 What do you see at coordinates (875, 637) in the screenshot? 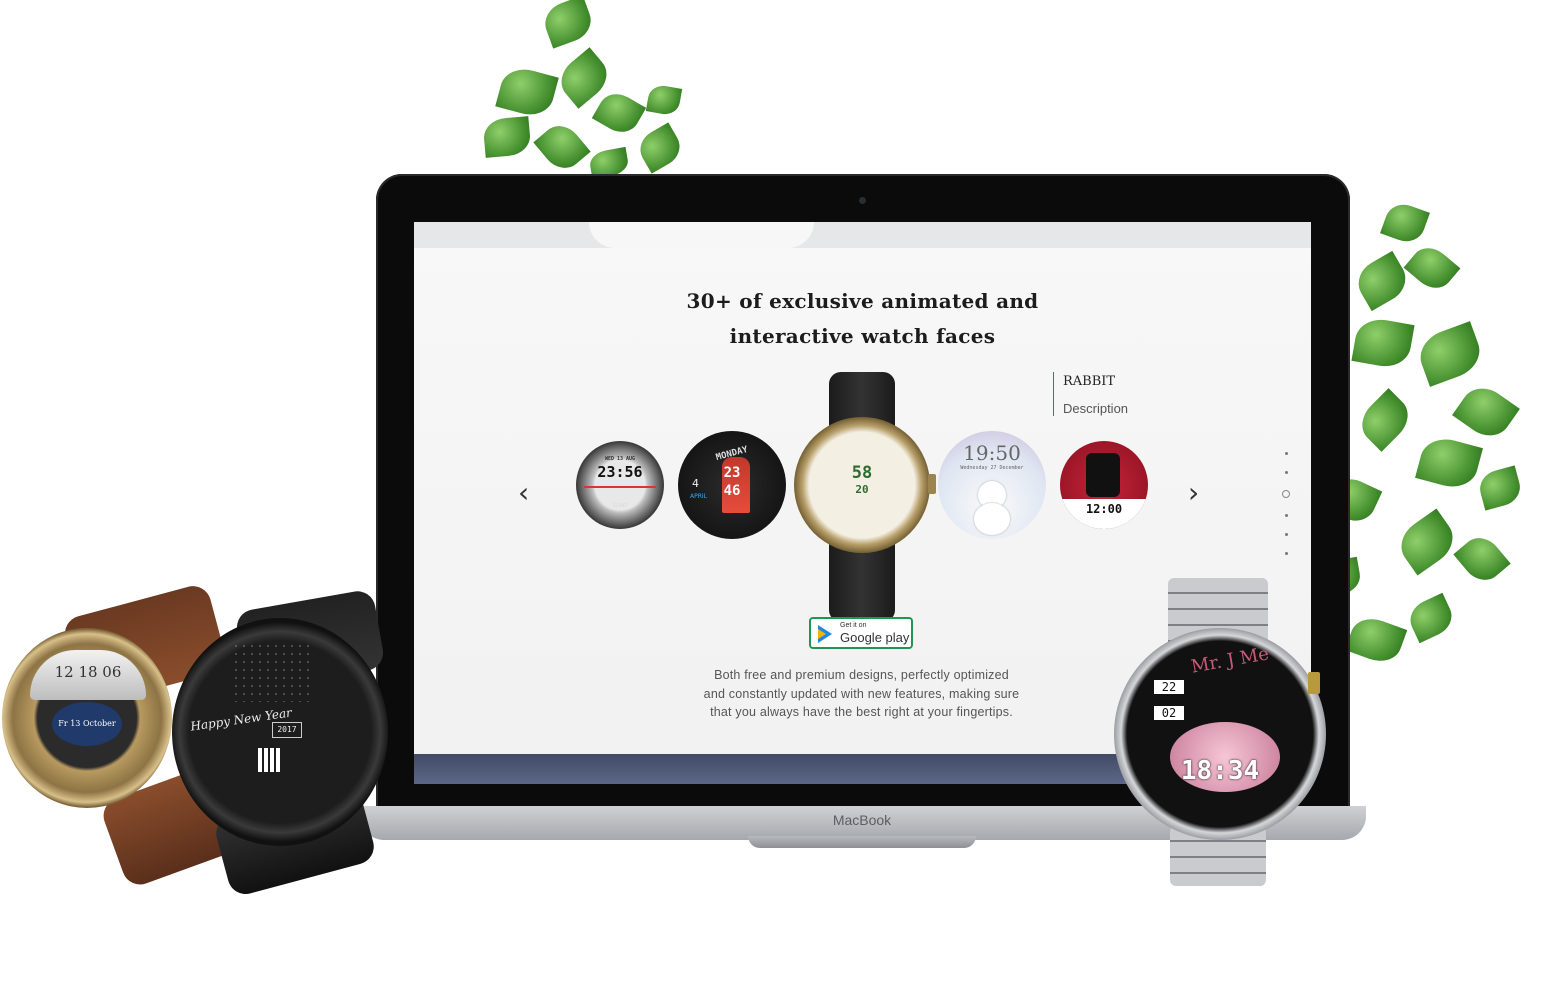
I see `play-badge-label: Google play` at bounding box center [875, 637].